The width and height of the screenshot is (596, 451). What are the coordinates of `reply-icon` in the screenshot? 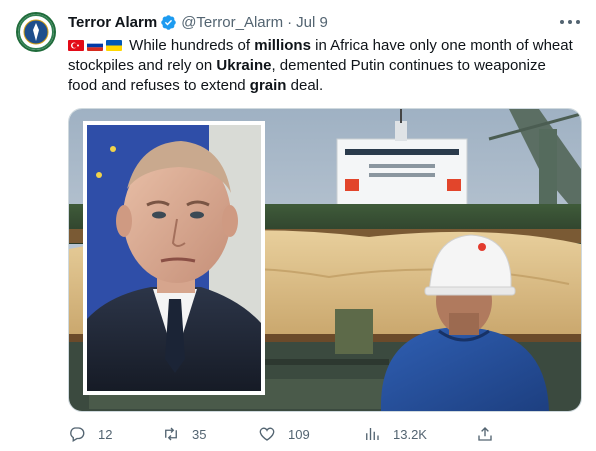 It's located at (77, 434).